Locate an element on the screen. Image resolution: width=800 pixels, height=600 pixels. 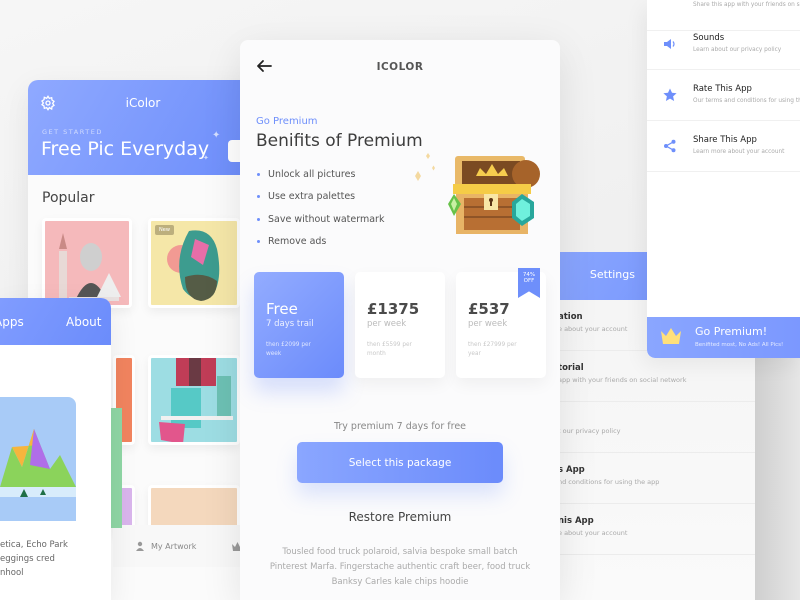
share-icon is located at coordinates (670, 146).